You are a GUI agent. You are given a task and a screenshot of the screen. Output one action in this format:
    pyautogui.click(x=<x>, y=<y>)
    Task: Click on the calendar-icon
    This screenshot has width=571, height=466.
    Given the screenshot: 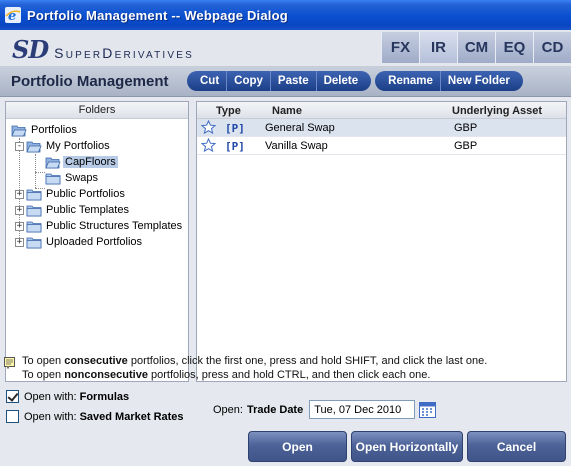 What is the action you would take?
    pyautogui.click(x=428, y=409)
    